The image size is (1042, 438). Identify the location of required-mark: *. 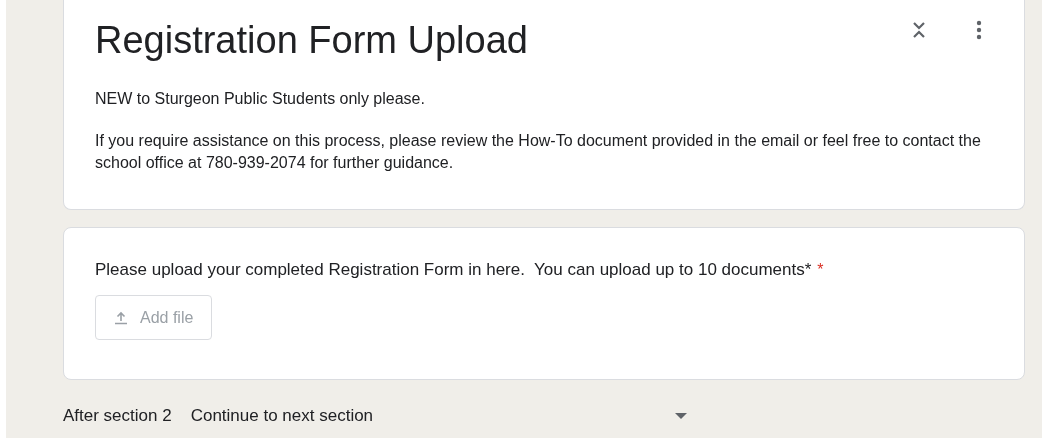
(820, 269).